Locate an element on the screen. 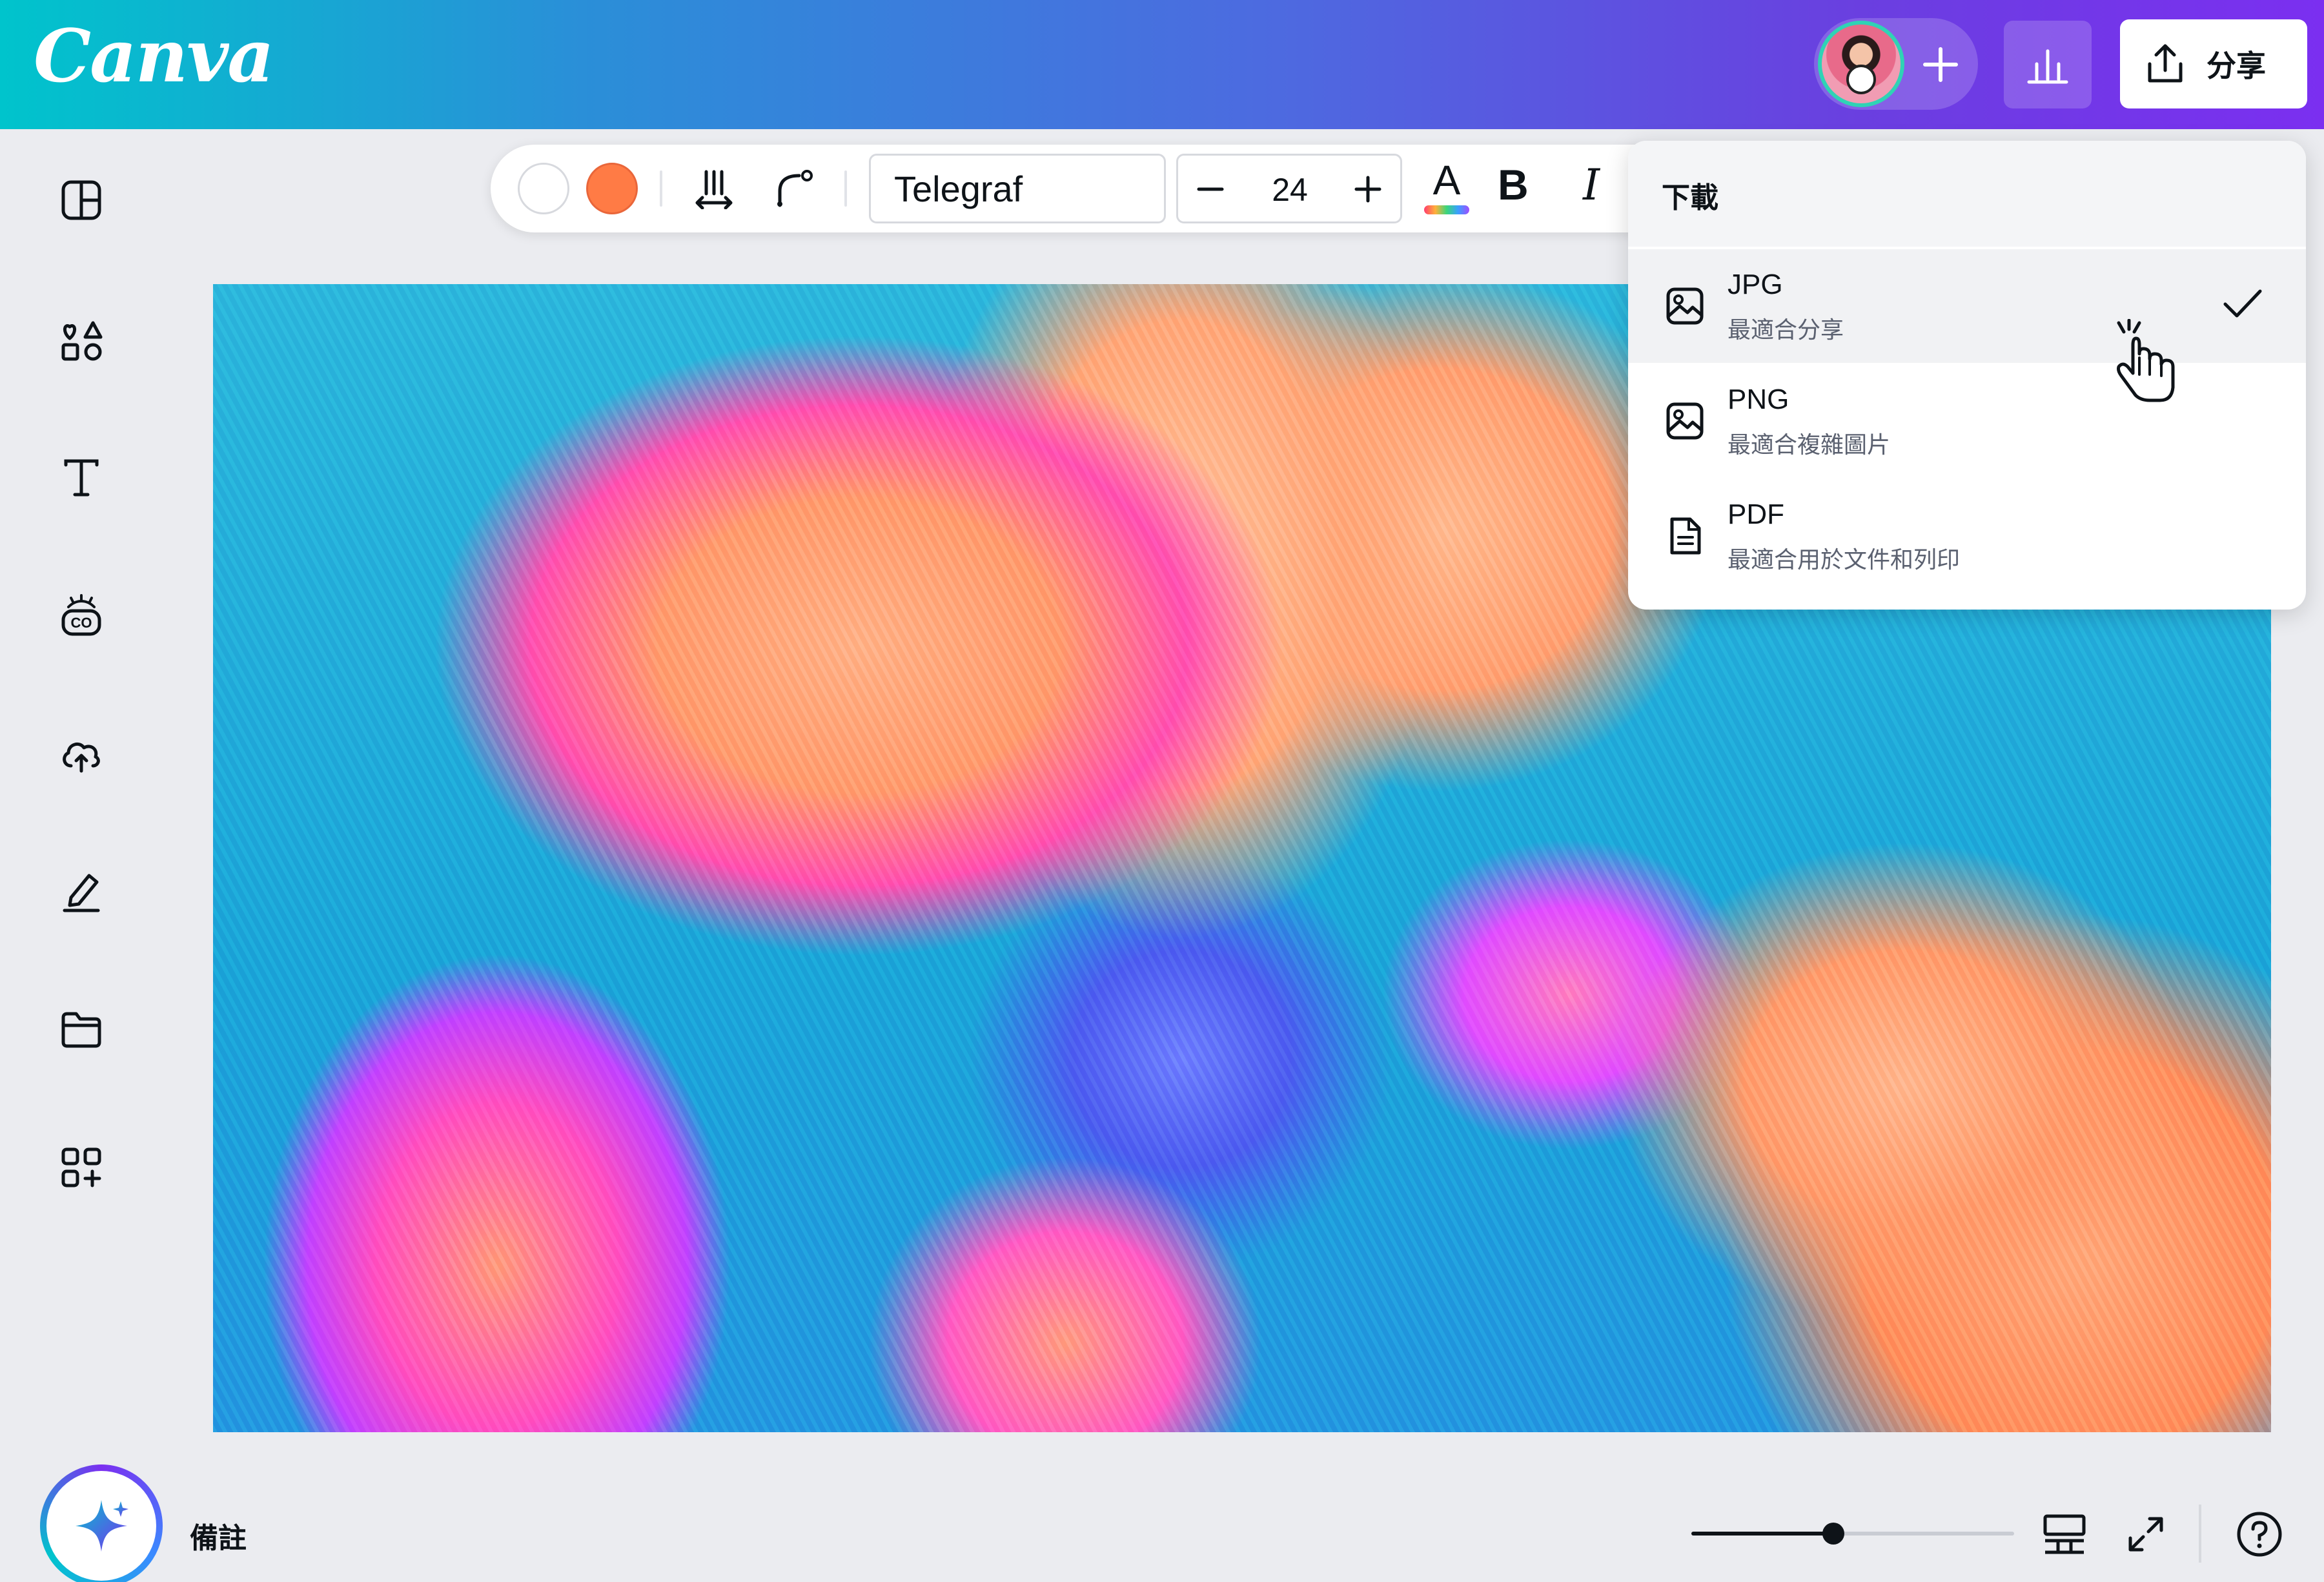 The image size is (2324, 1582). download-option-description: 最適合分享 is located at coordinates (1786, 329).